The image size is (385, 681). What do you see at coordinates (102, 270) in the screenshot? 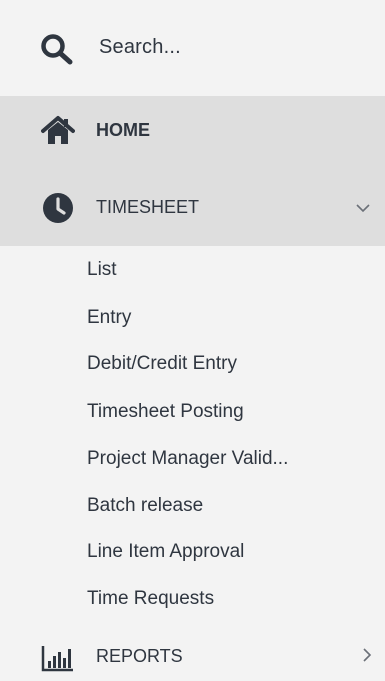
I see `submenu-item-list: List` at bounding box center [102, 270].